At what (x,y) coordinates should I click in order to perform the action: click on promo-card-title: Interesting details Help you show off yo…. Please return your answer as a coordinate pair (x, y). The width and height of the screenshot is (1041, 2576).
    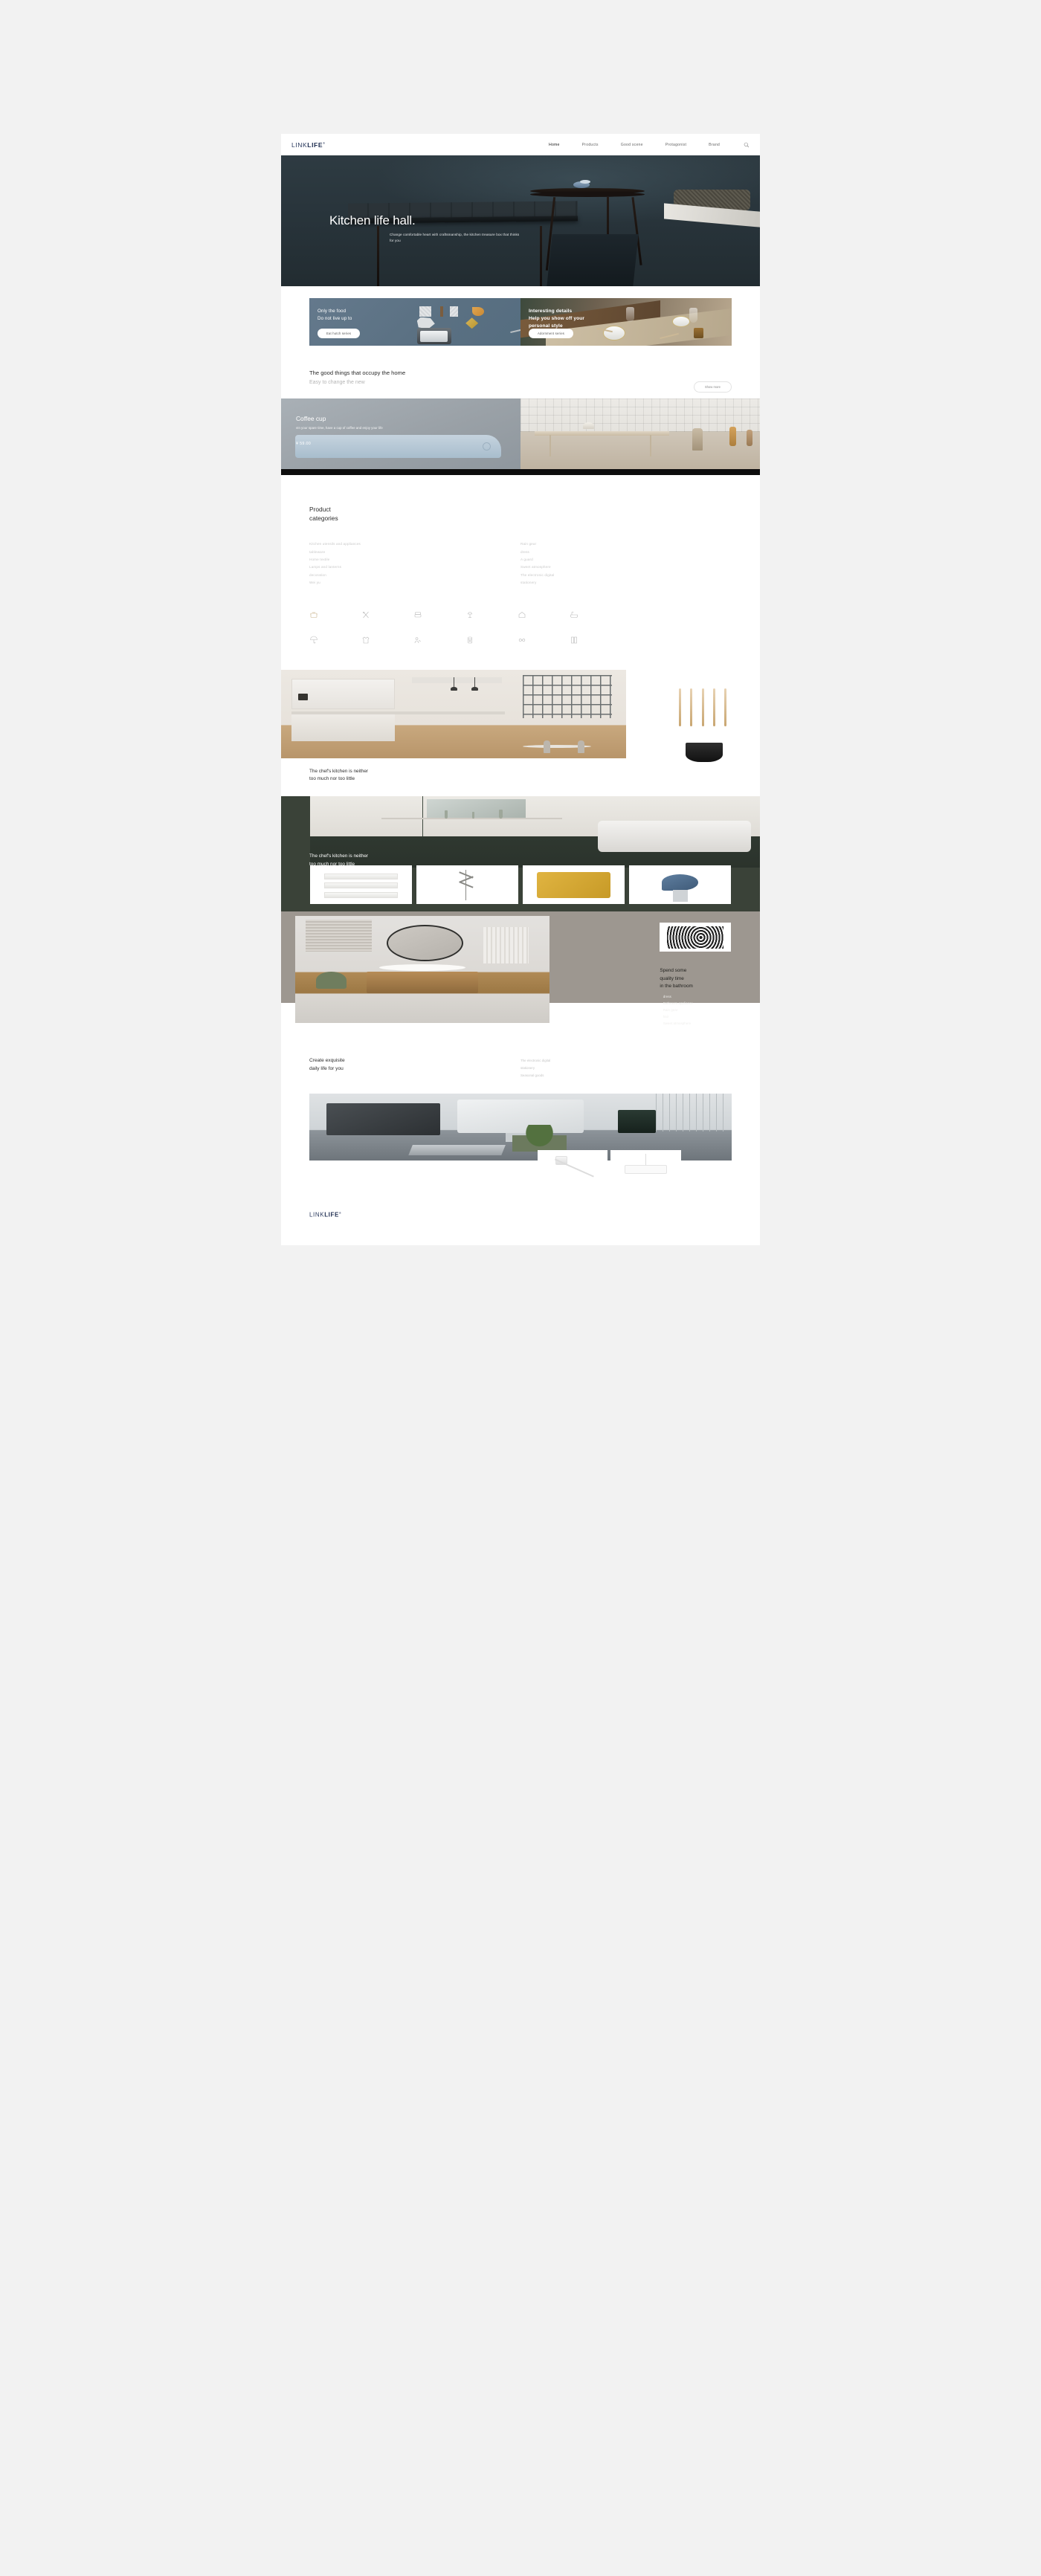
    Looking at the image, I should click on (557, 319).